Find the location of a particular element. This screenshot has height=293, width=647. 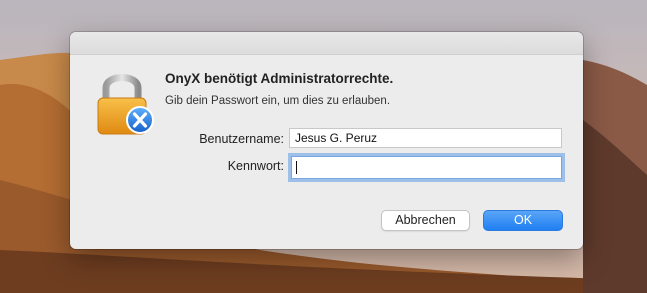

dialog-topbar is located at coordinates (326, 43).